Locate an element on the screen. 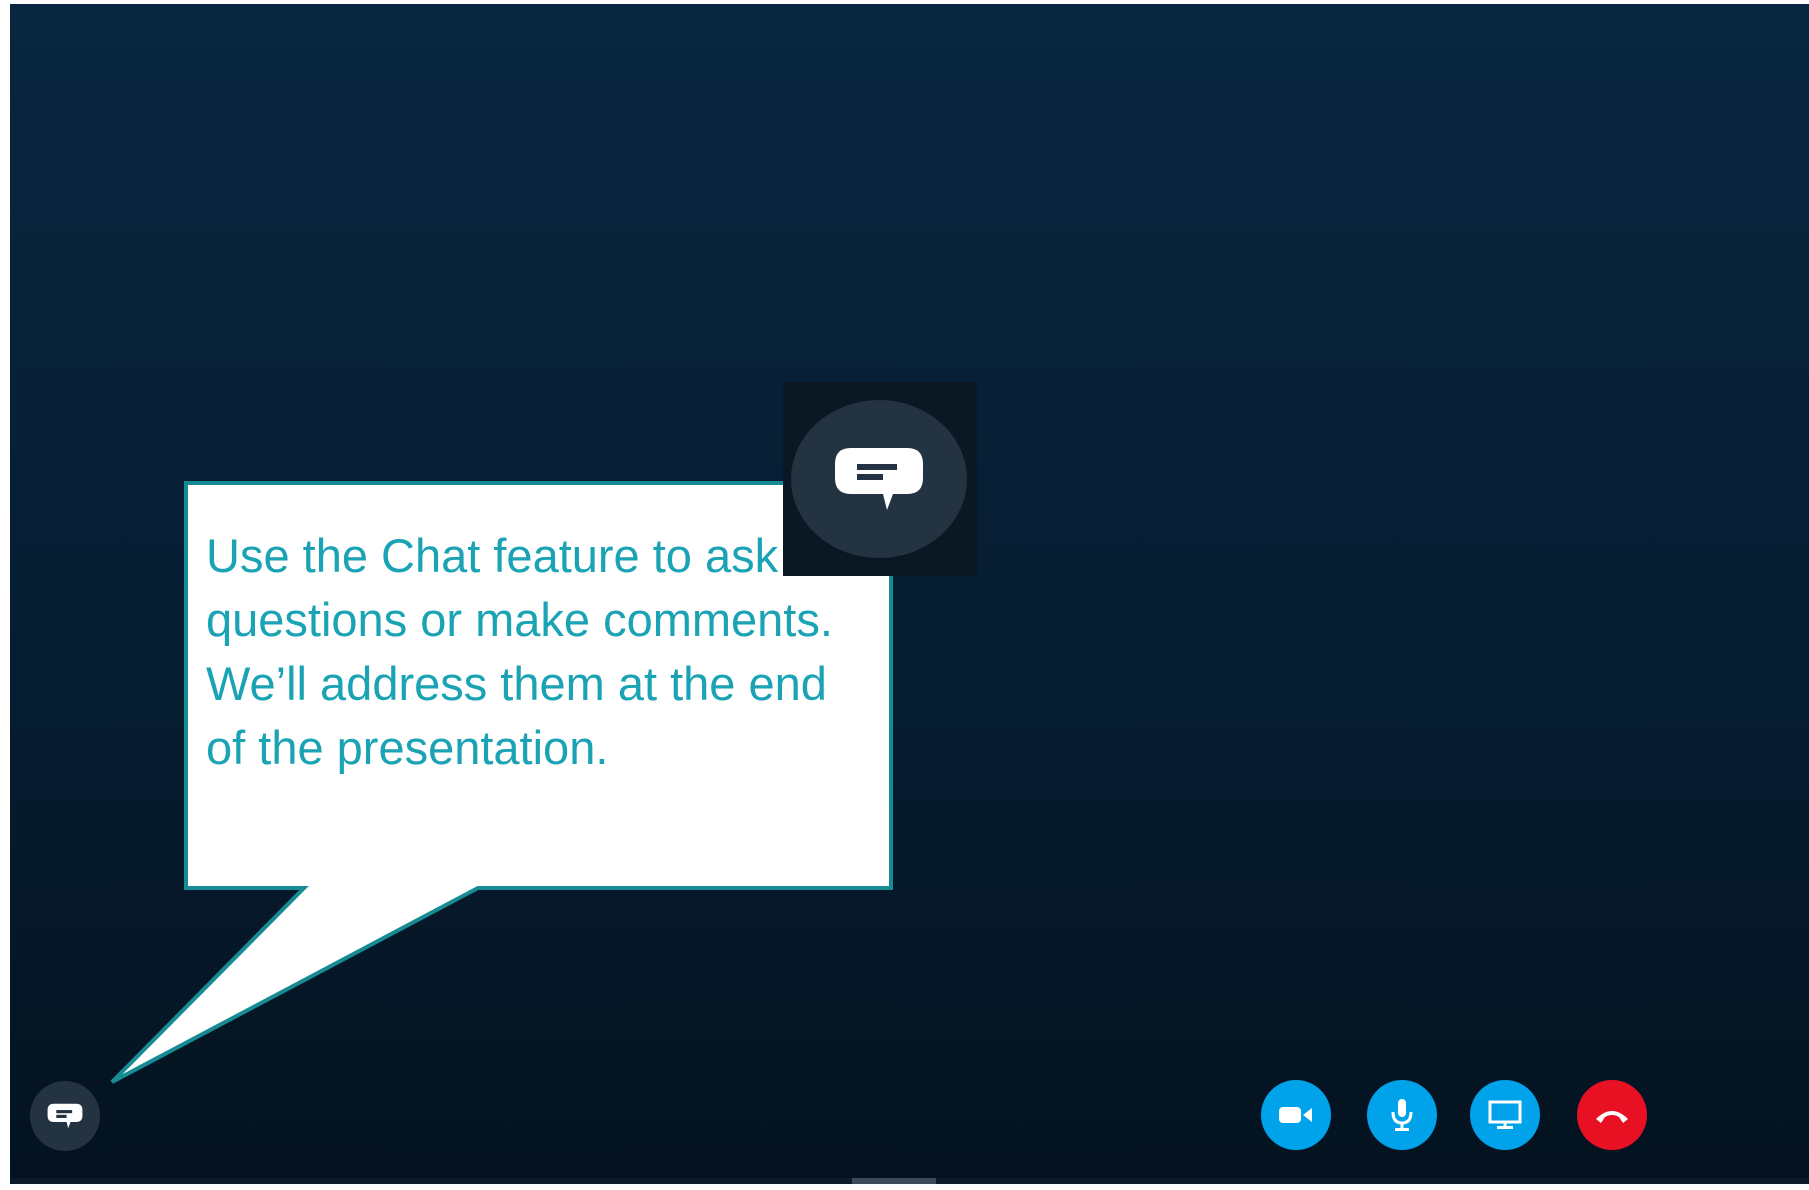  microphone-icon is located at coordinates (1402, 1115).